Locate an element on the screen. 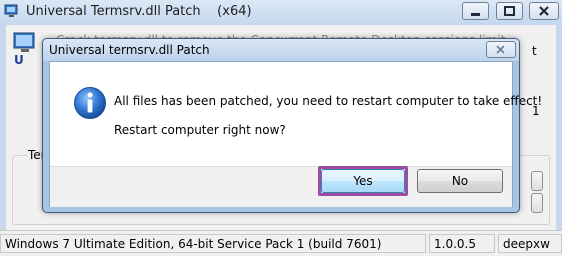  status-version: 1.0.0.5 is located at coordinates (462, 243).